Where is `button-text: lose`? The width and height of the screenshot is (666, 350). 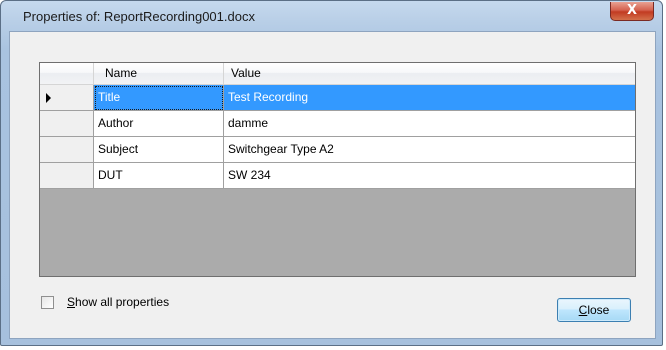
button-text: lose is located at coordinates (598, 310).